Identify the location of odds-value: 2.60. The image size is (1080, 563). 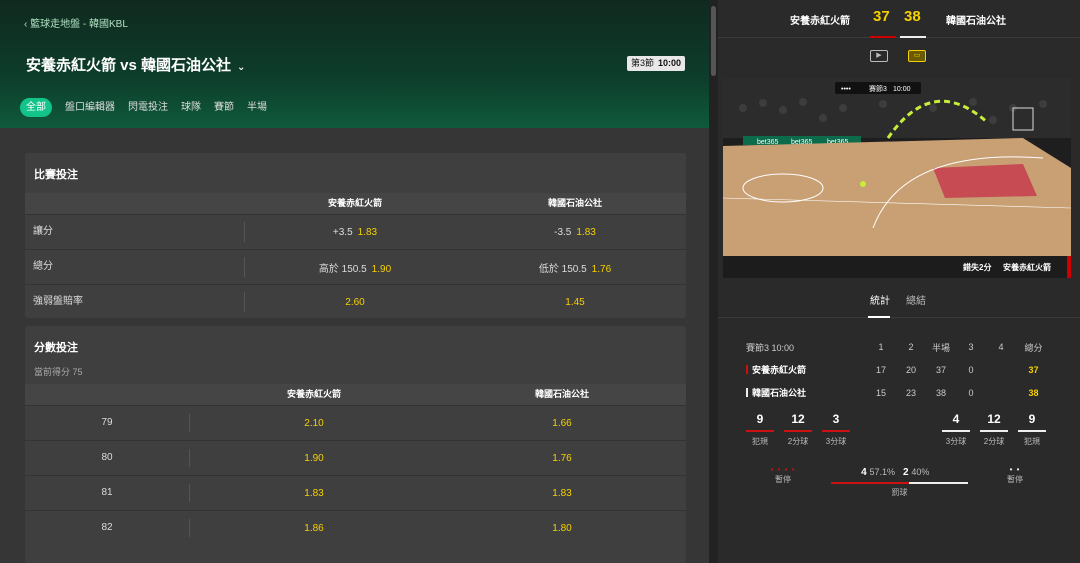
(355, 302).